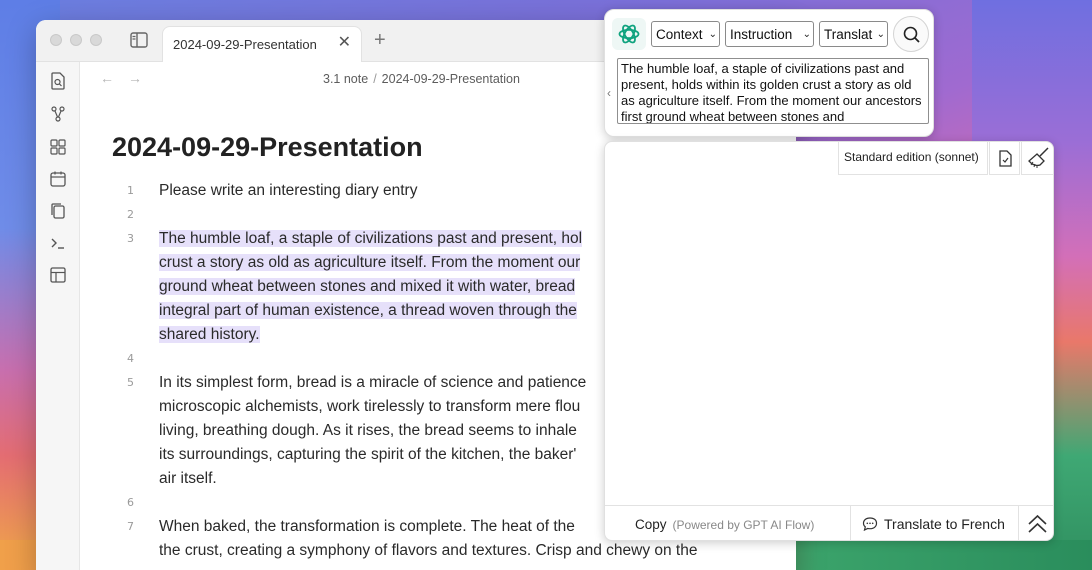  I want to click on expand-panel-button, so click(1035, 523).